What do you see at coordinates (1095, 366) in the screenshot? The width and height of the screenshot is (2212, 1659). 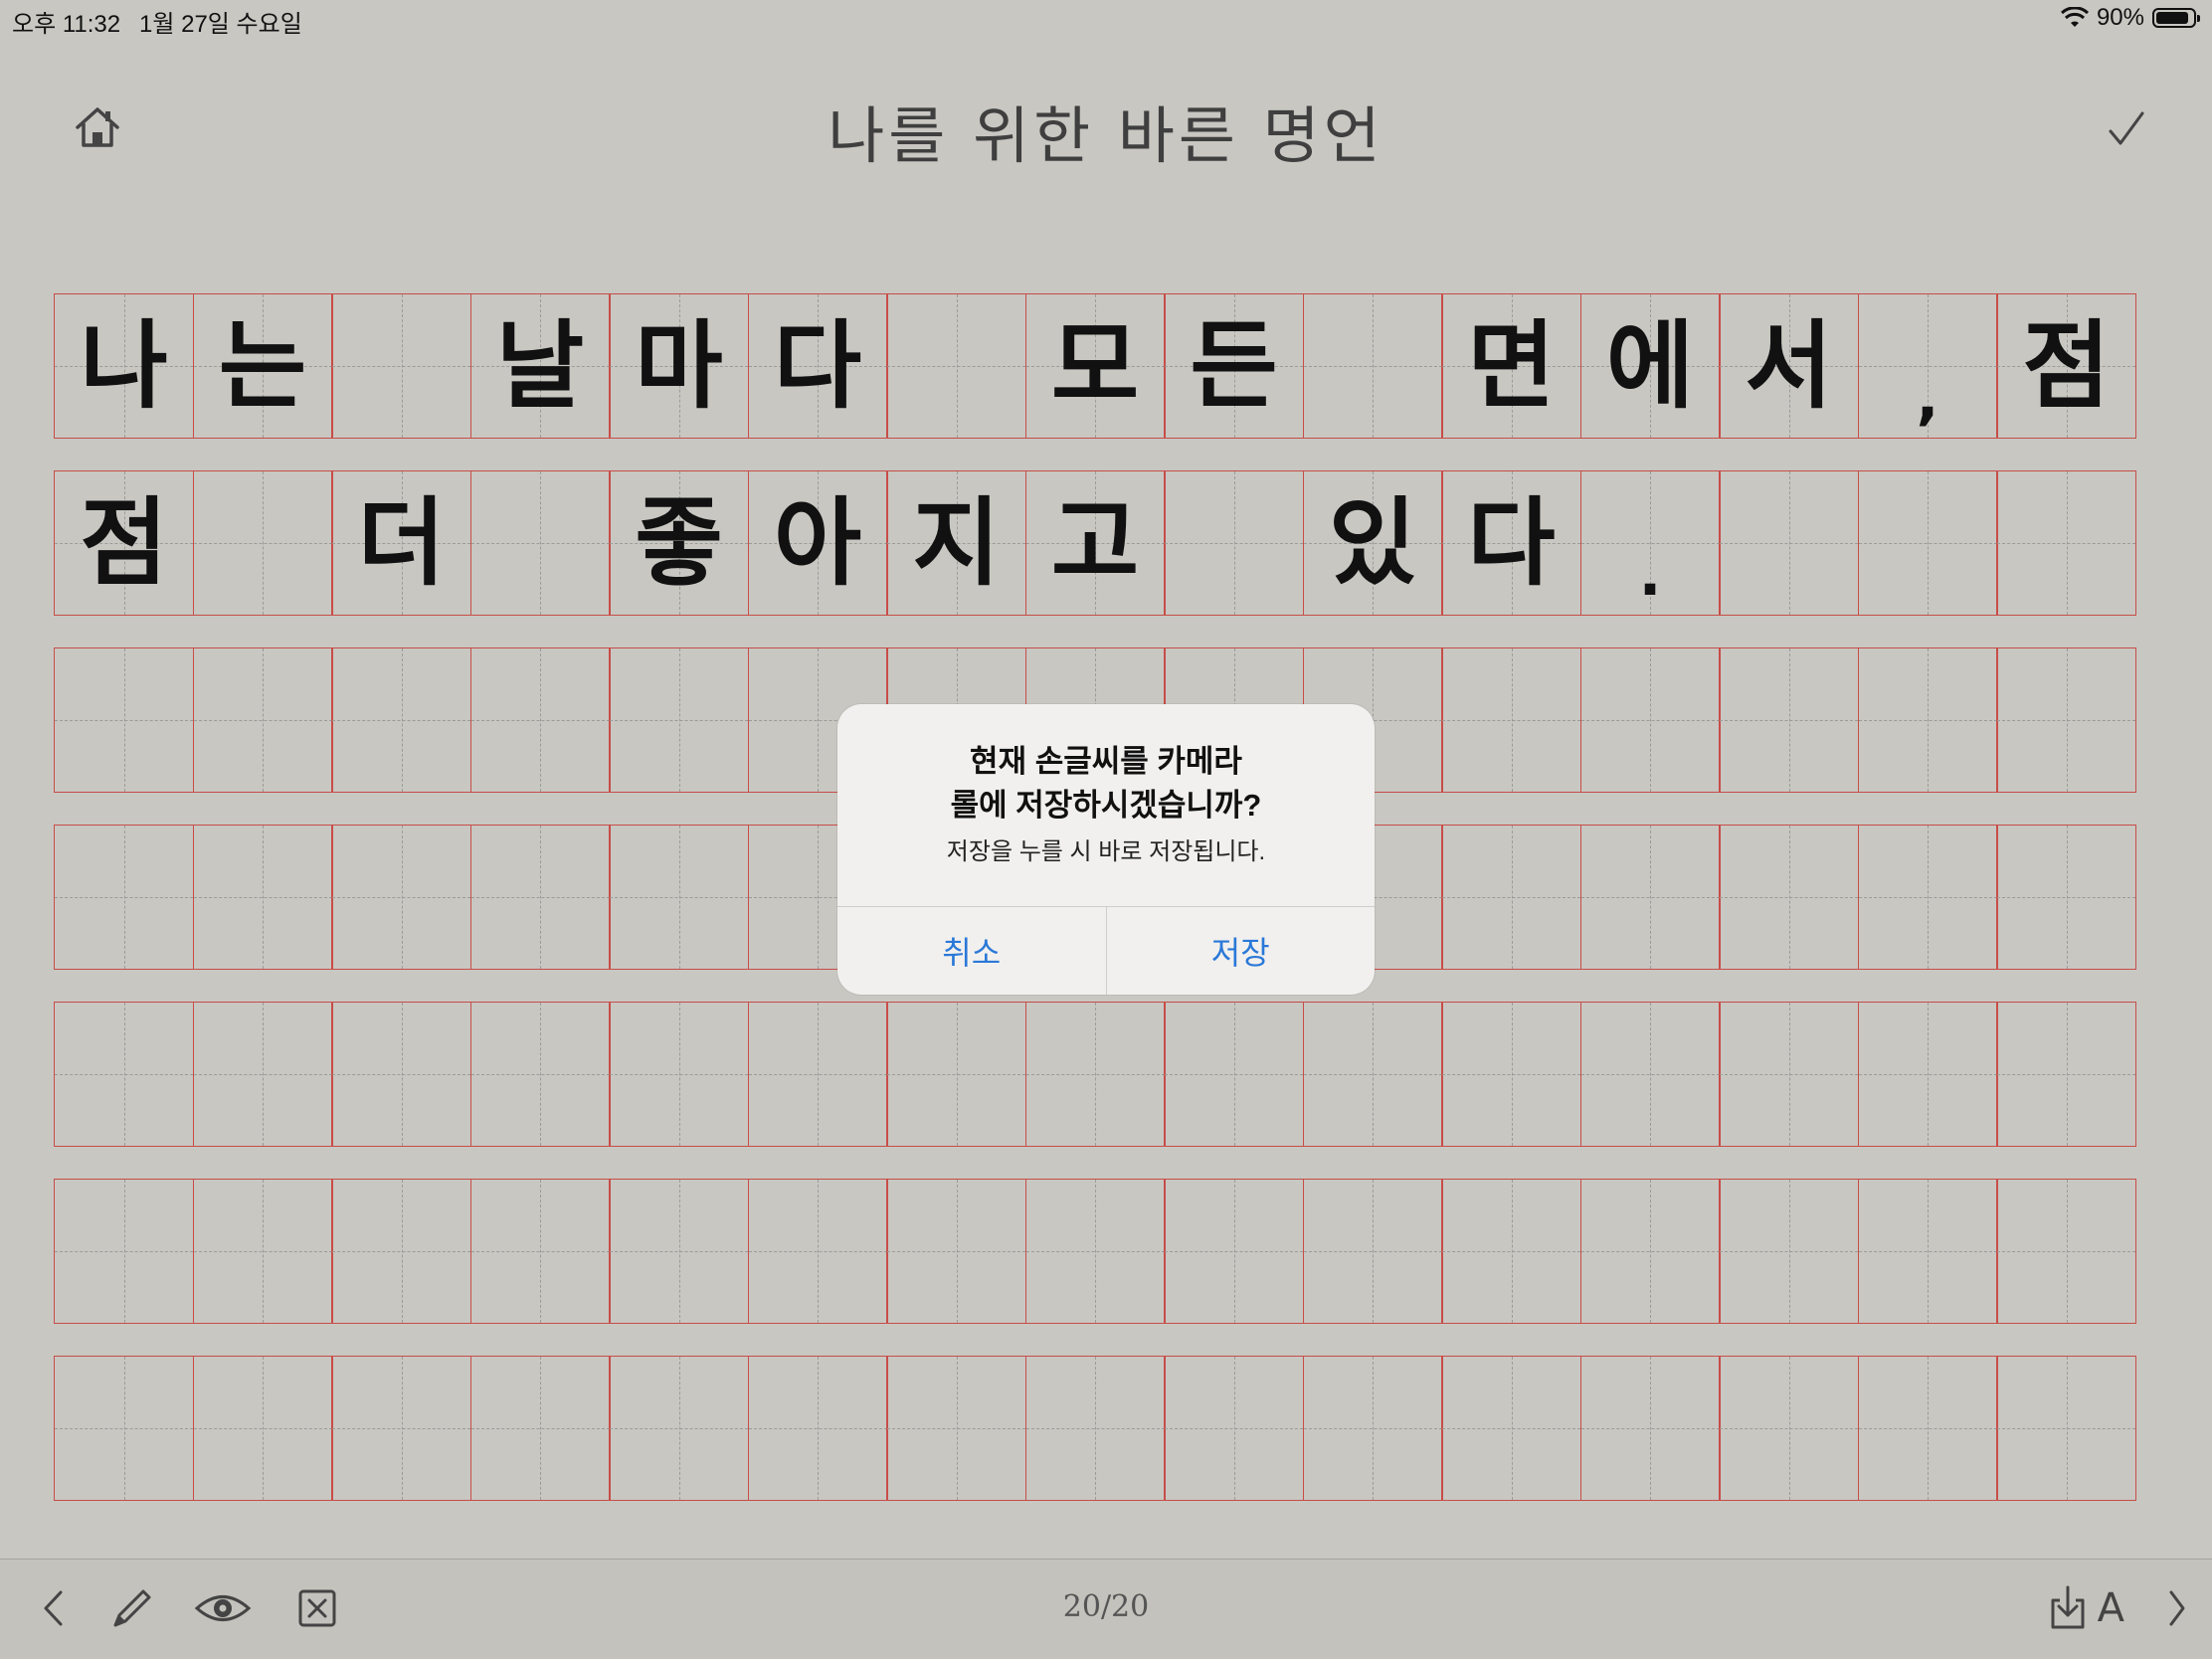 I see `grid-cell: 모` at bounding box center [1095, 366].